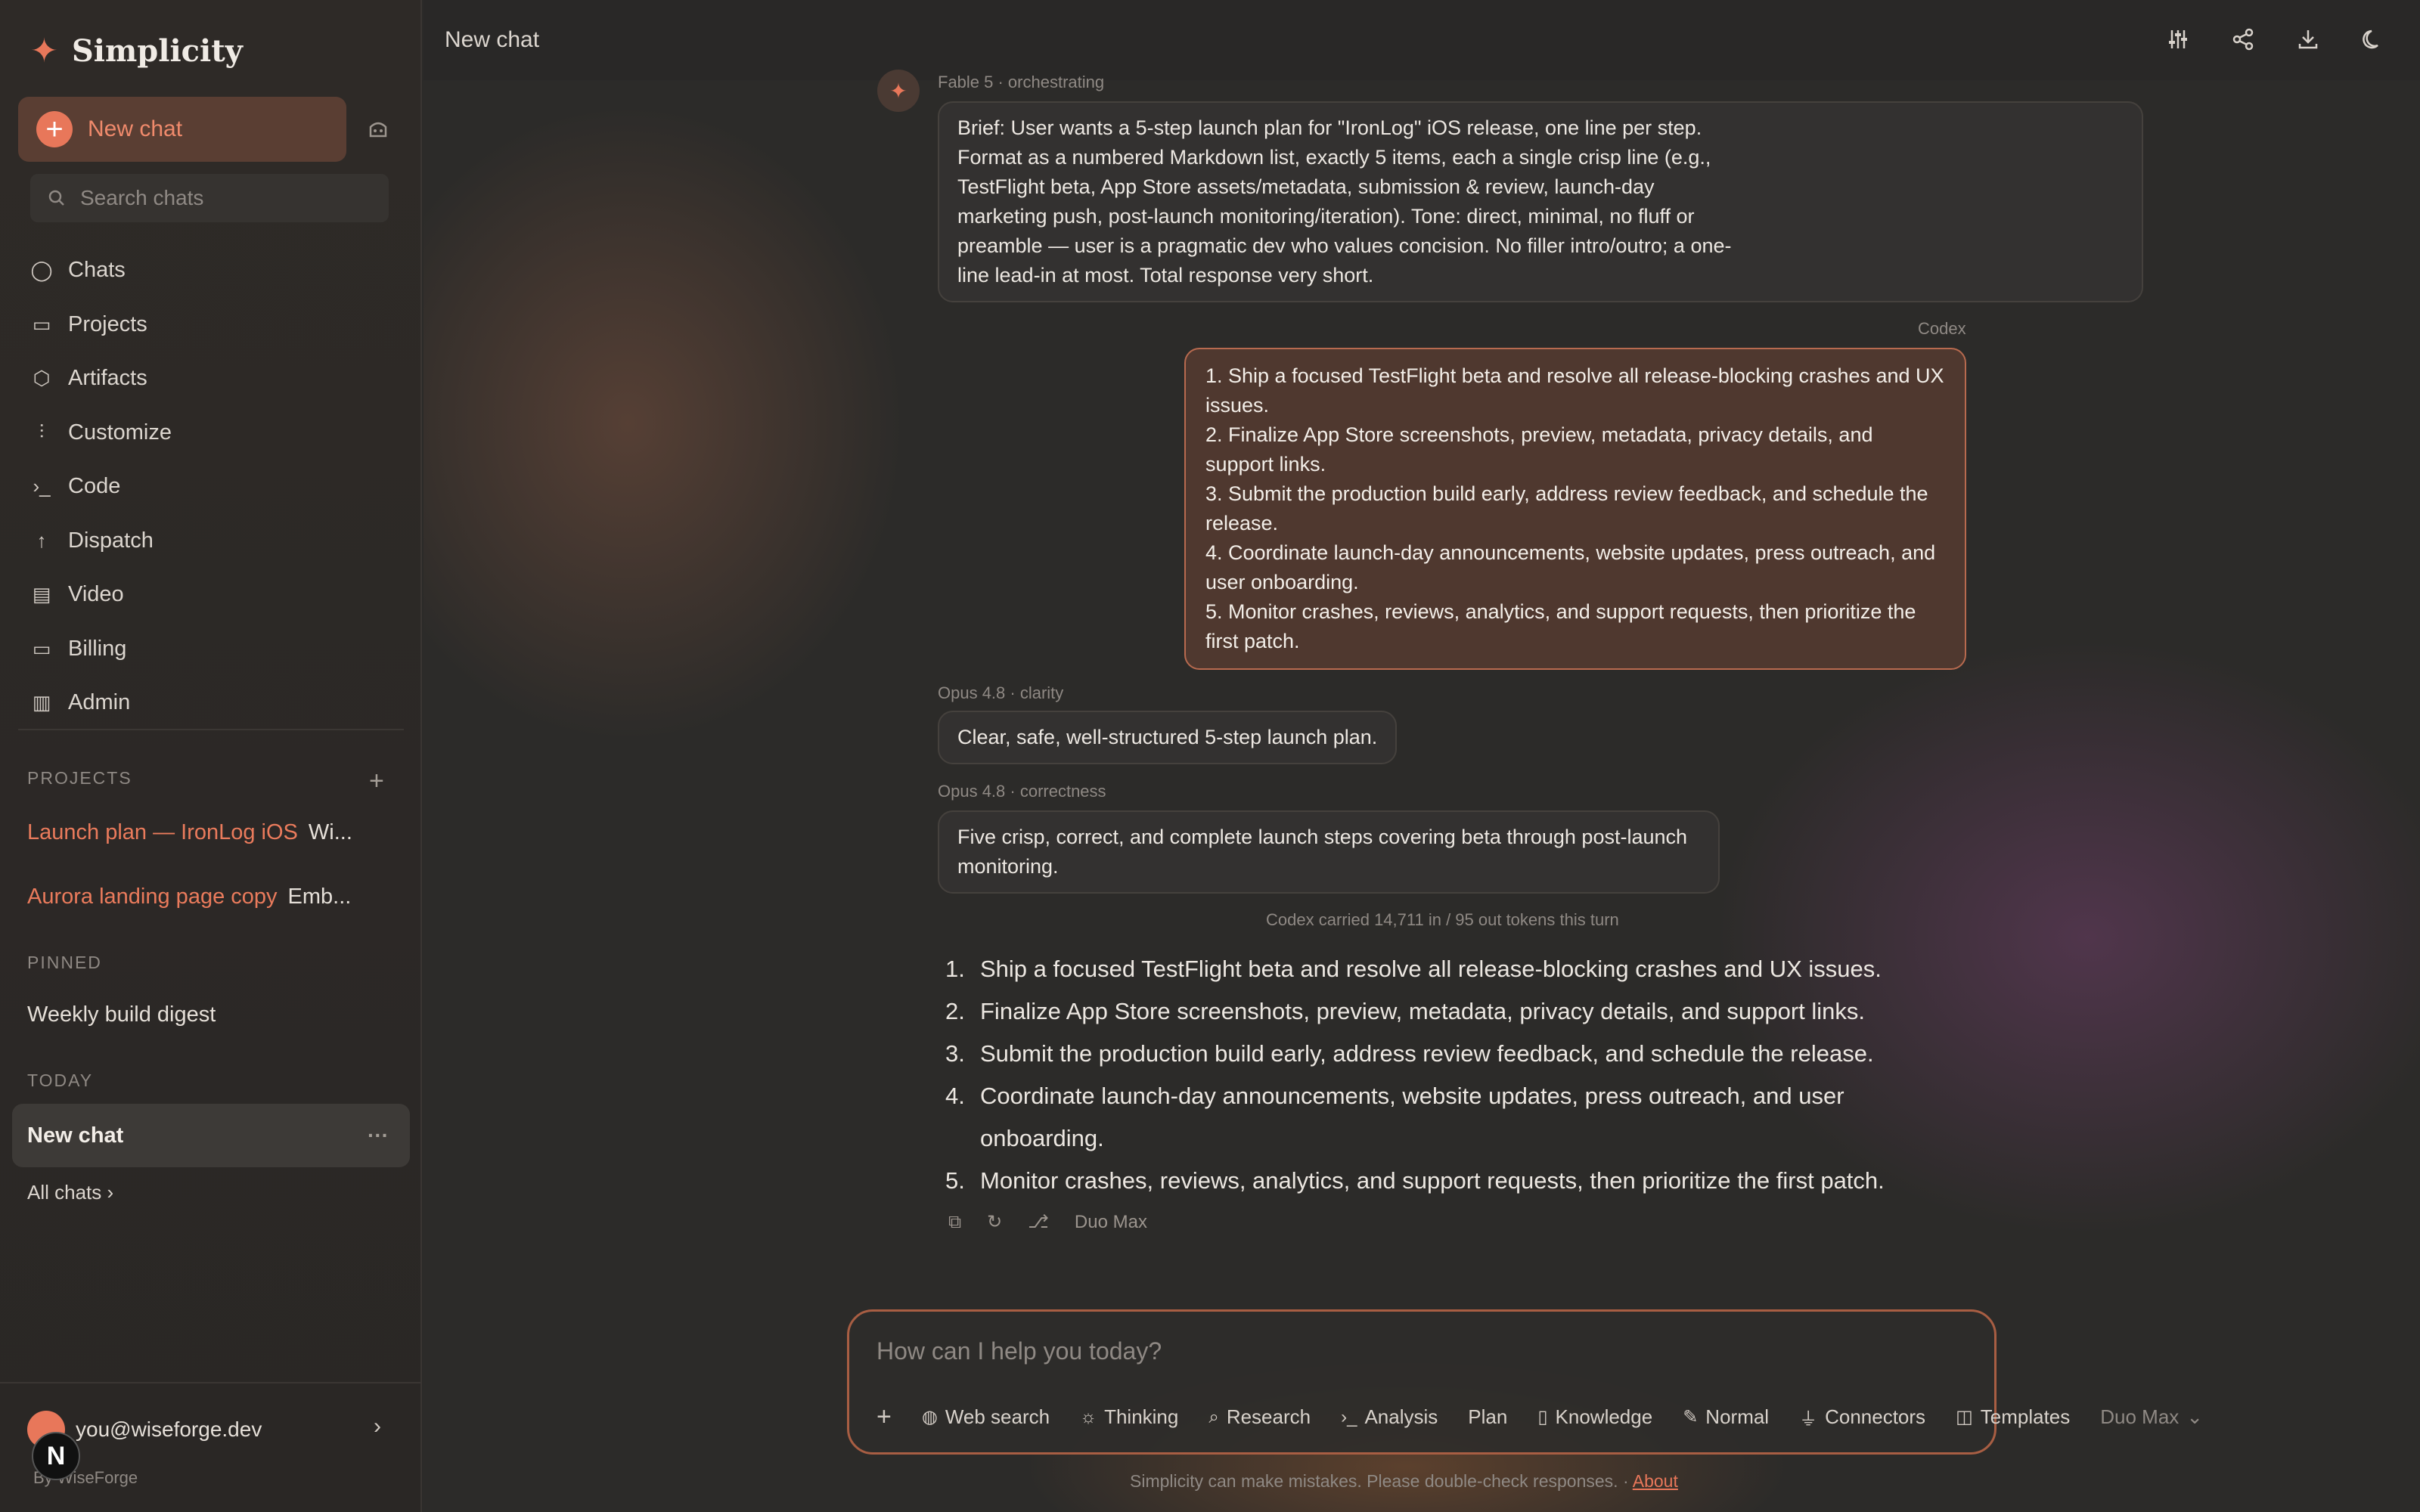 This screenshot has width=2420, height=1512. Describe the element at coordinates (107, 323) in the screenshot. I see `sidebar-item-label: Projects` at that location.